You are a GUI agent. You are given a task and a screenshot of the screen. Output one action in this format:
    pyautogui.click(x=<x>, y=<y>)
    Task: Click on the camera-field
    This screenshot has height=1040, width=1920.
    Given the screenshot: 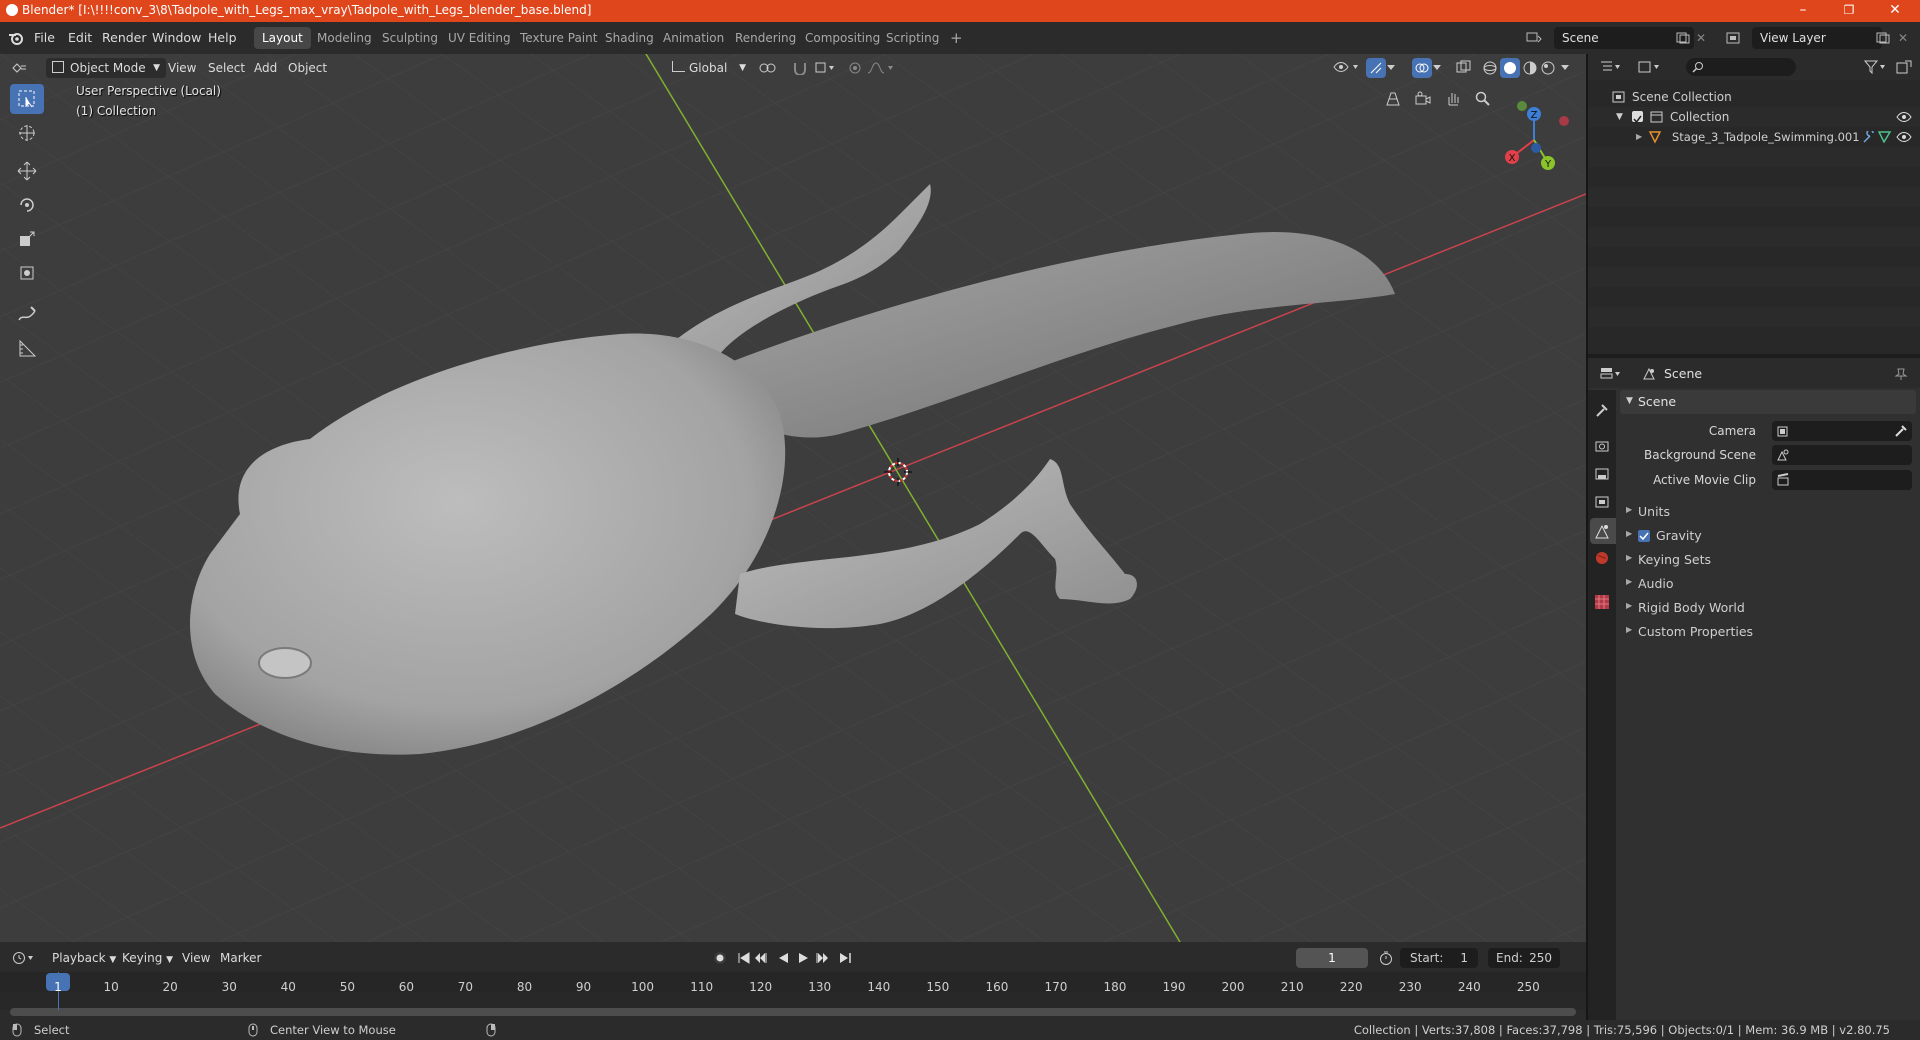 What is the action you would take?
    pyautogui.click(x=1842, y=431)
    